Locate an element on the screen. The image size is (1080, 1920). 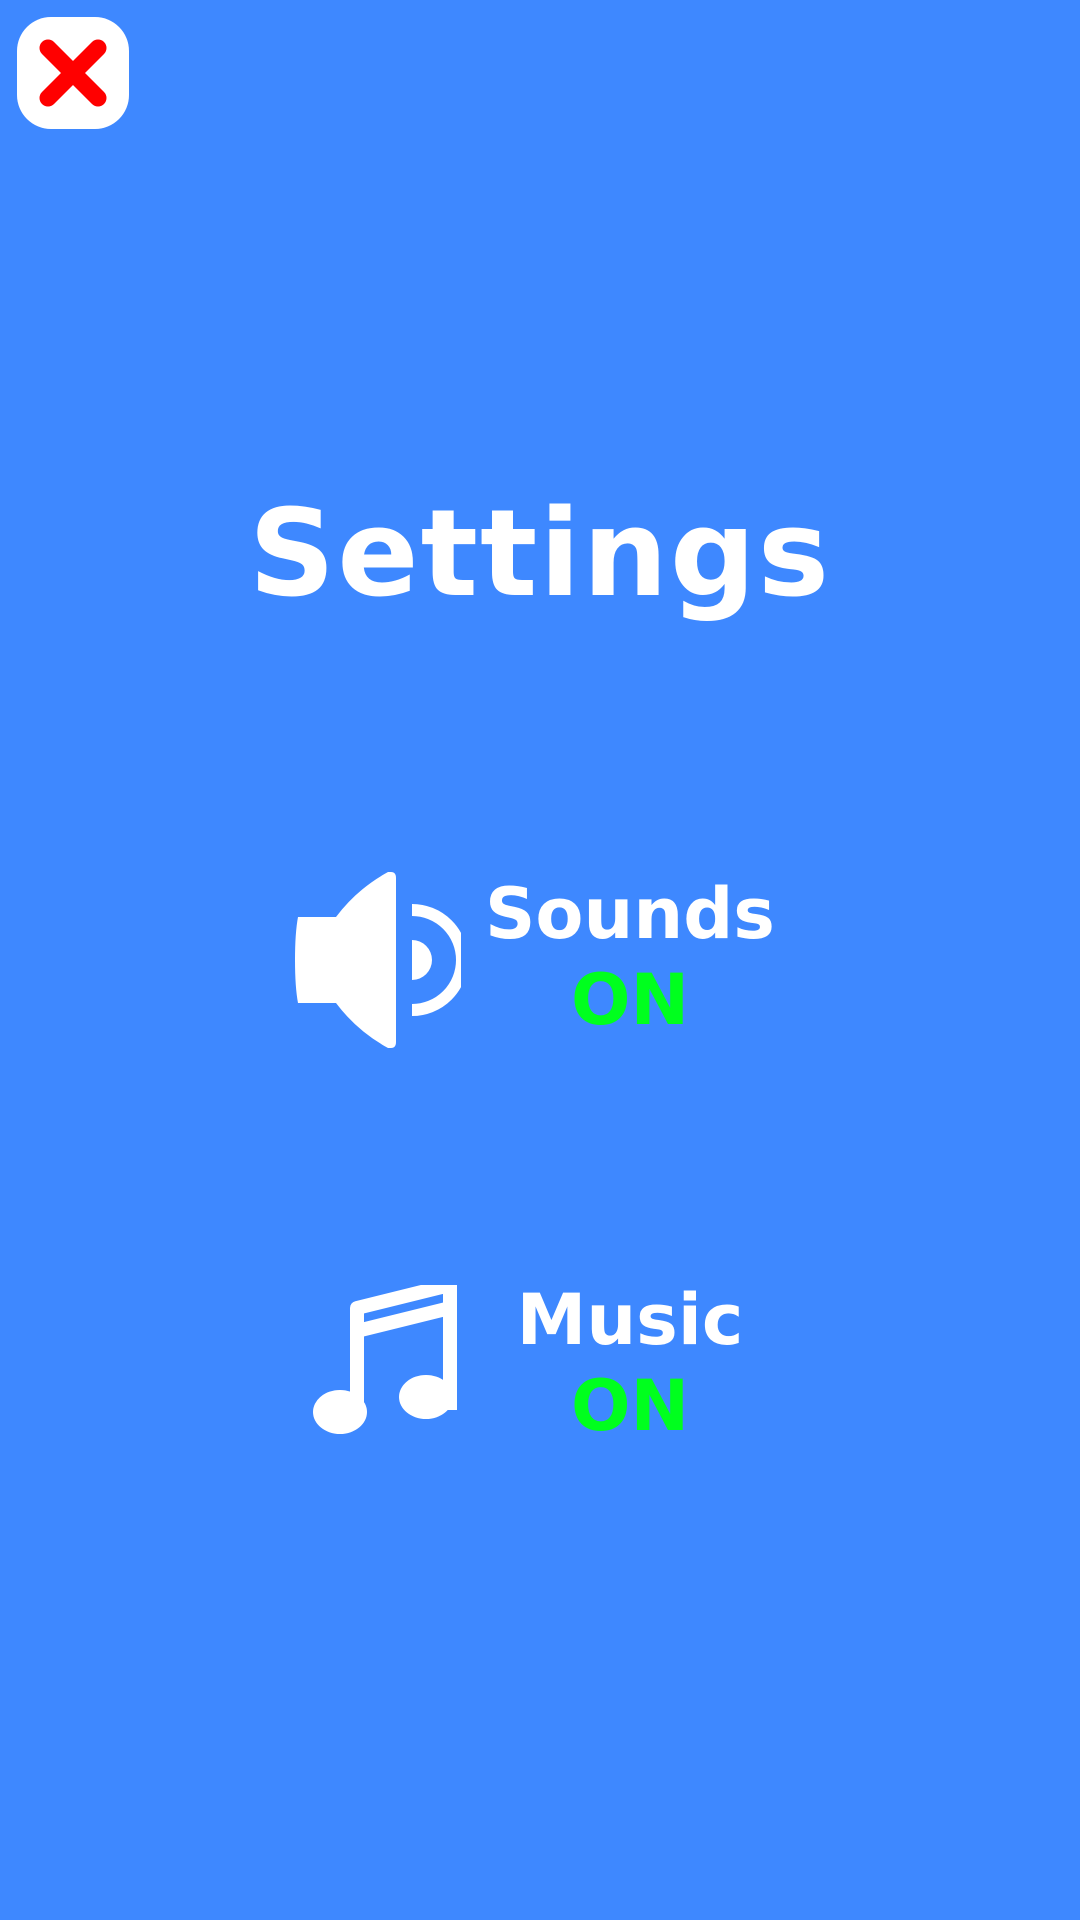
page-title: Settings is located at coordinates (540, 554).